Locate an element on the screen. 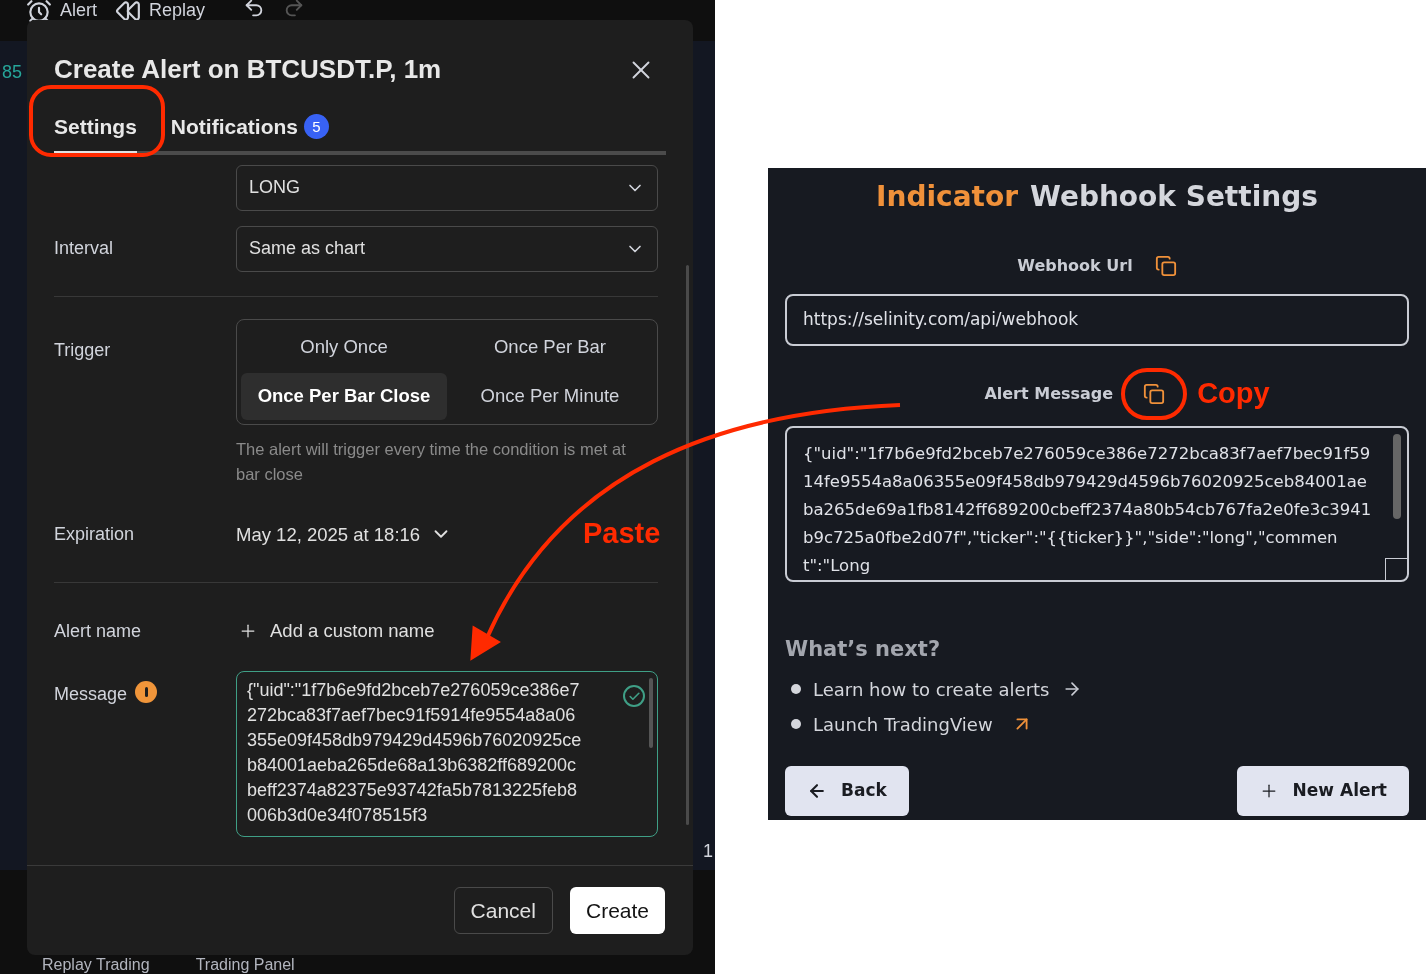 This screenshot has height=974, width=1426. field-label: Trigger is located at coordinates (83, 350).